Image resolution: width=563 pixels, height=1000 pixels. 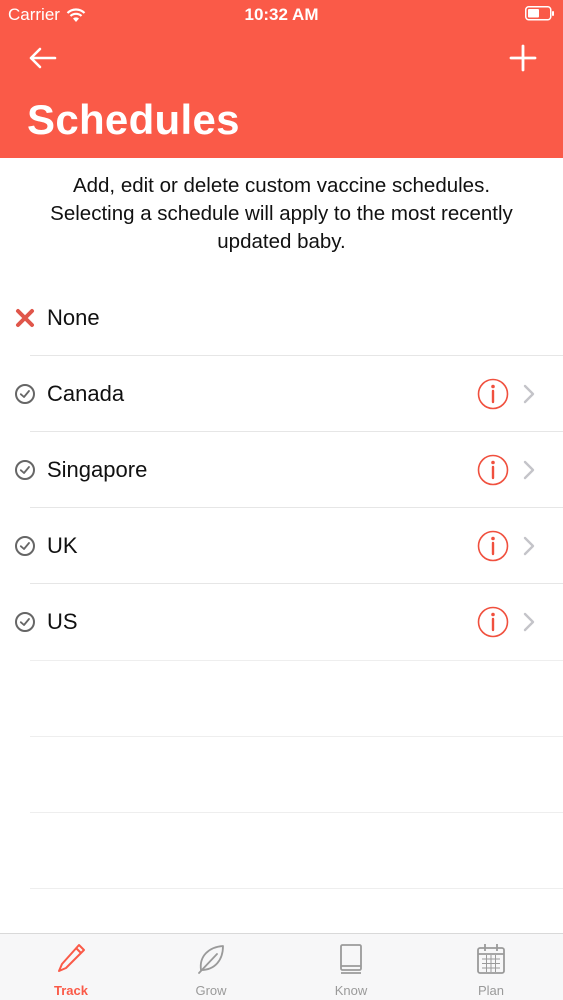 I want to click on schedule-item-us: US, so click(x=281, y=622).